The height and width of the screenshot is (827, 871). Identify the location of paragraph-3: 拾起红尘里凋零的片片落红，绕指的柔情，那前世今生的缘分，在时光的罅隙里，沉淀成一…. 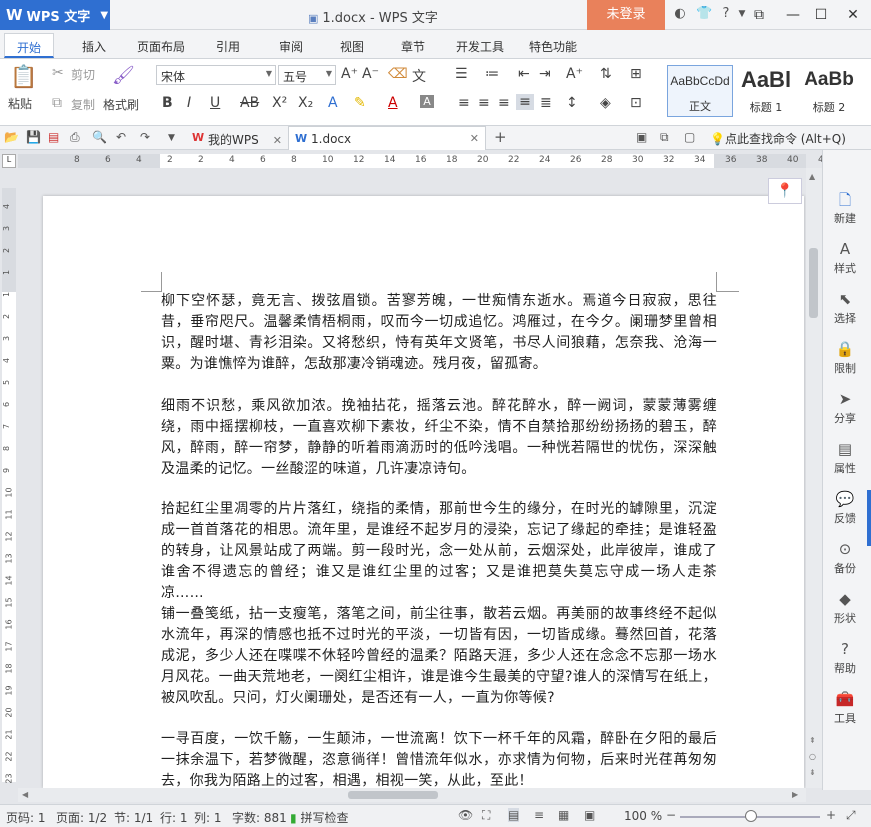
(439, 551).